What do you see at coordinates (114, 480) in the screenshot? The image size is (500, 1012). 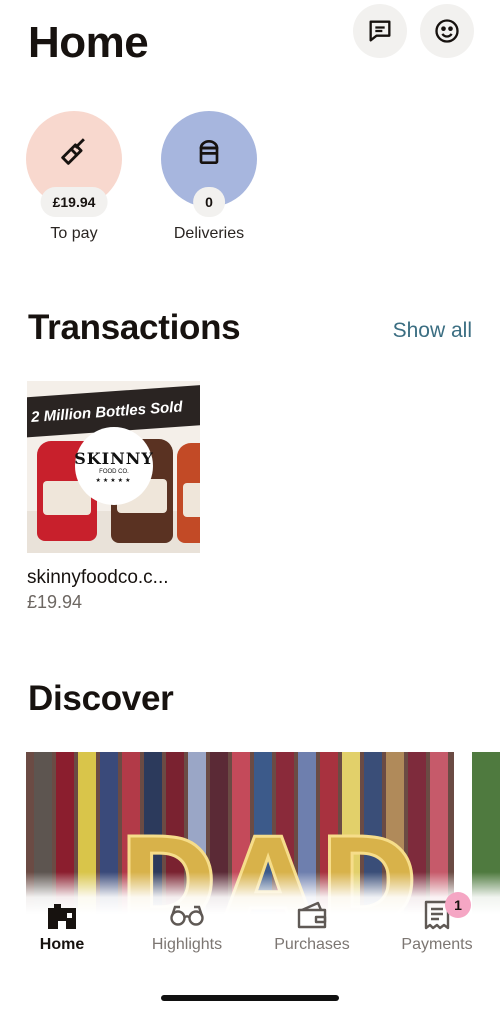 I see `logo-stars: ★★★★★` at bounding box center [114, 480].